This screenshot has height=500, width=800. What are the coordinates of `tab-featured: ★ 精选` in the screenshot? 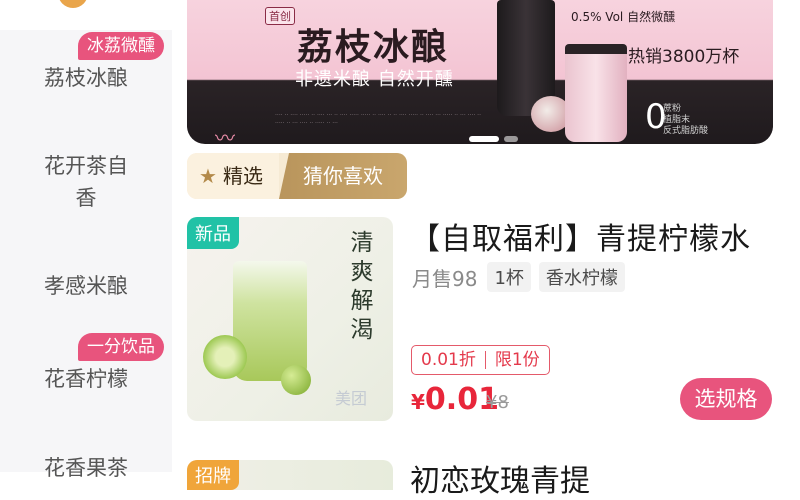 It's located at (233, 176).